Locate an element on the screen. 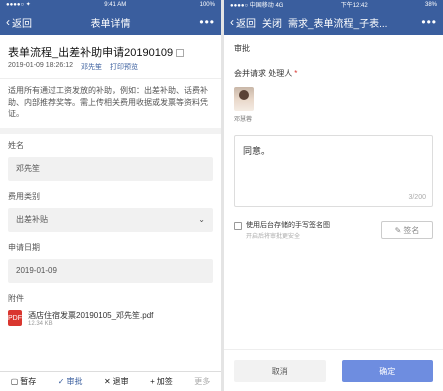 This screenshot has width=443, height=391. status-time: 下午12:42 is located at coordinates (354, 6).